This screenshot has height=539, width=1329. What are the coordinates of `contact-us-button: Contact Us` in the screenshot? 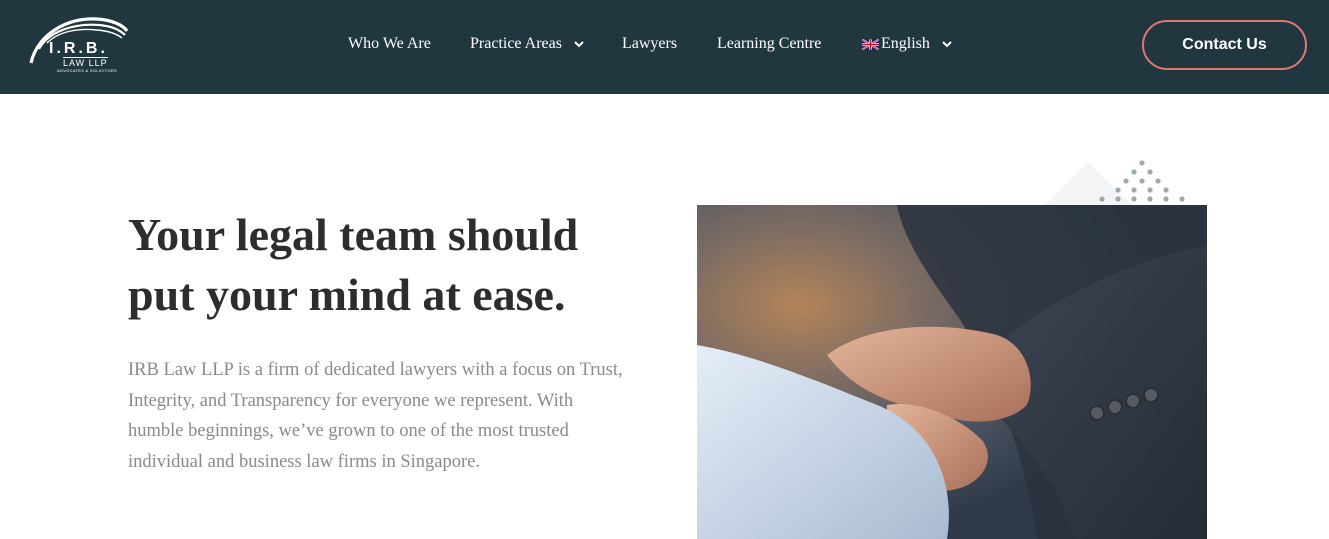 It's located at (1224, 45).